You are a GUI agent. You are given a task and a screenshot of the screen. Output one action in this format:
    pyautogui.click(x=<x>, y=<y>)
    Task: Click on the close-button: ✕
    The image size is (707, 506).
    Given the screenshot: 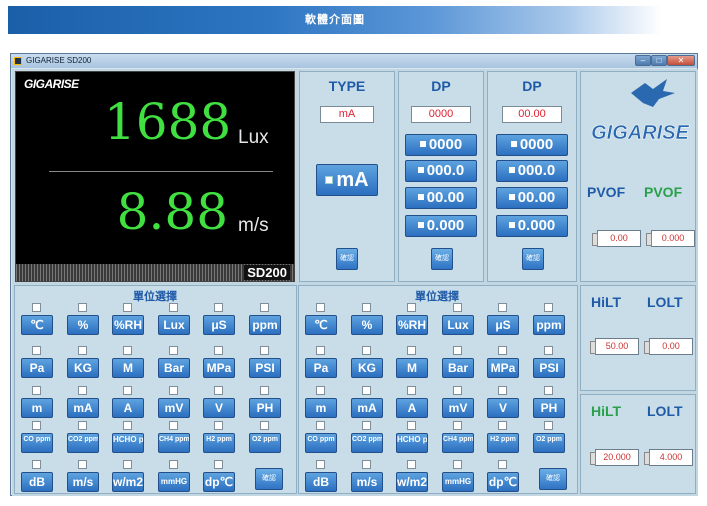 What is the action you would take?
    pyautogui.click(x=681, y=60)
    